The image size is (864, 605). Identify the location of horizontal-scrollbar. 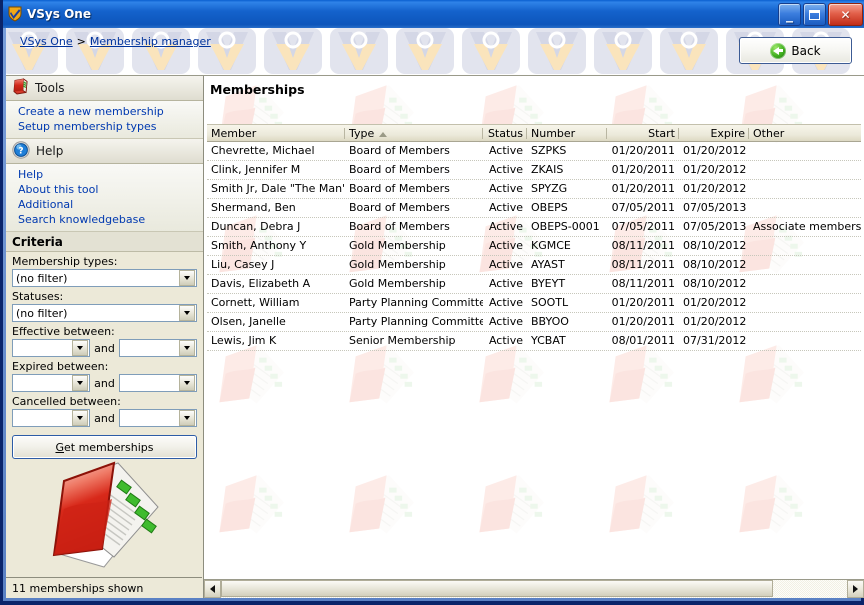
(534, 588).